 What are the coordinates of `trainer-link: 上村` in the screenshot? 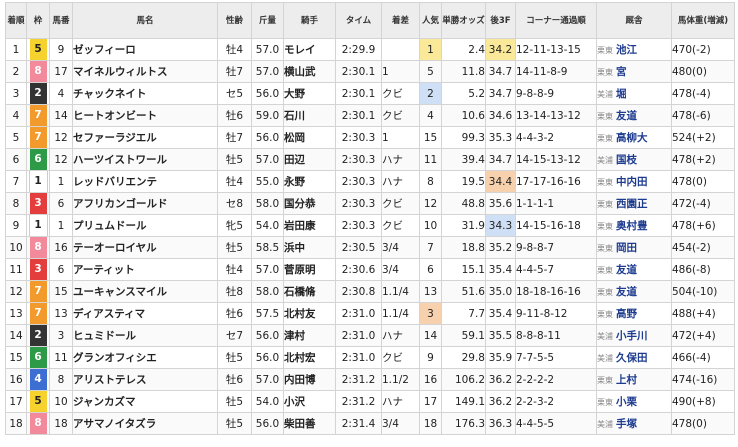 It's located at (626, 380).